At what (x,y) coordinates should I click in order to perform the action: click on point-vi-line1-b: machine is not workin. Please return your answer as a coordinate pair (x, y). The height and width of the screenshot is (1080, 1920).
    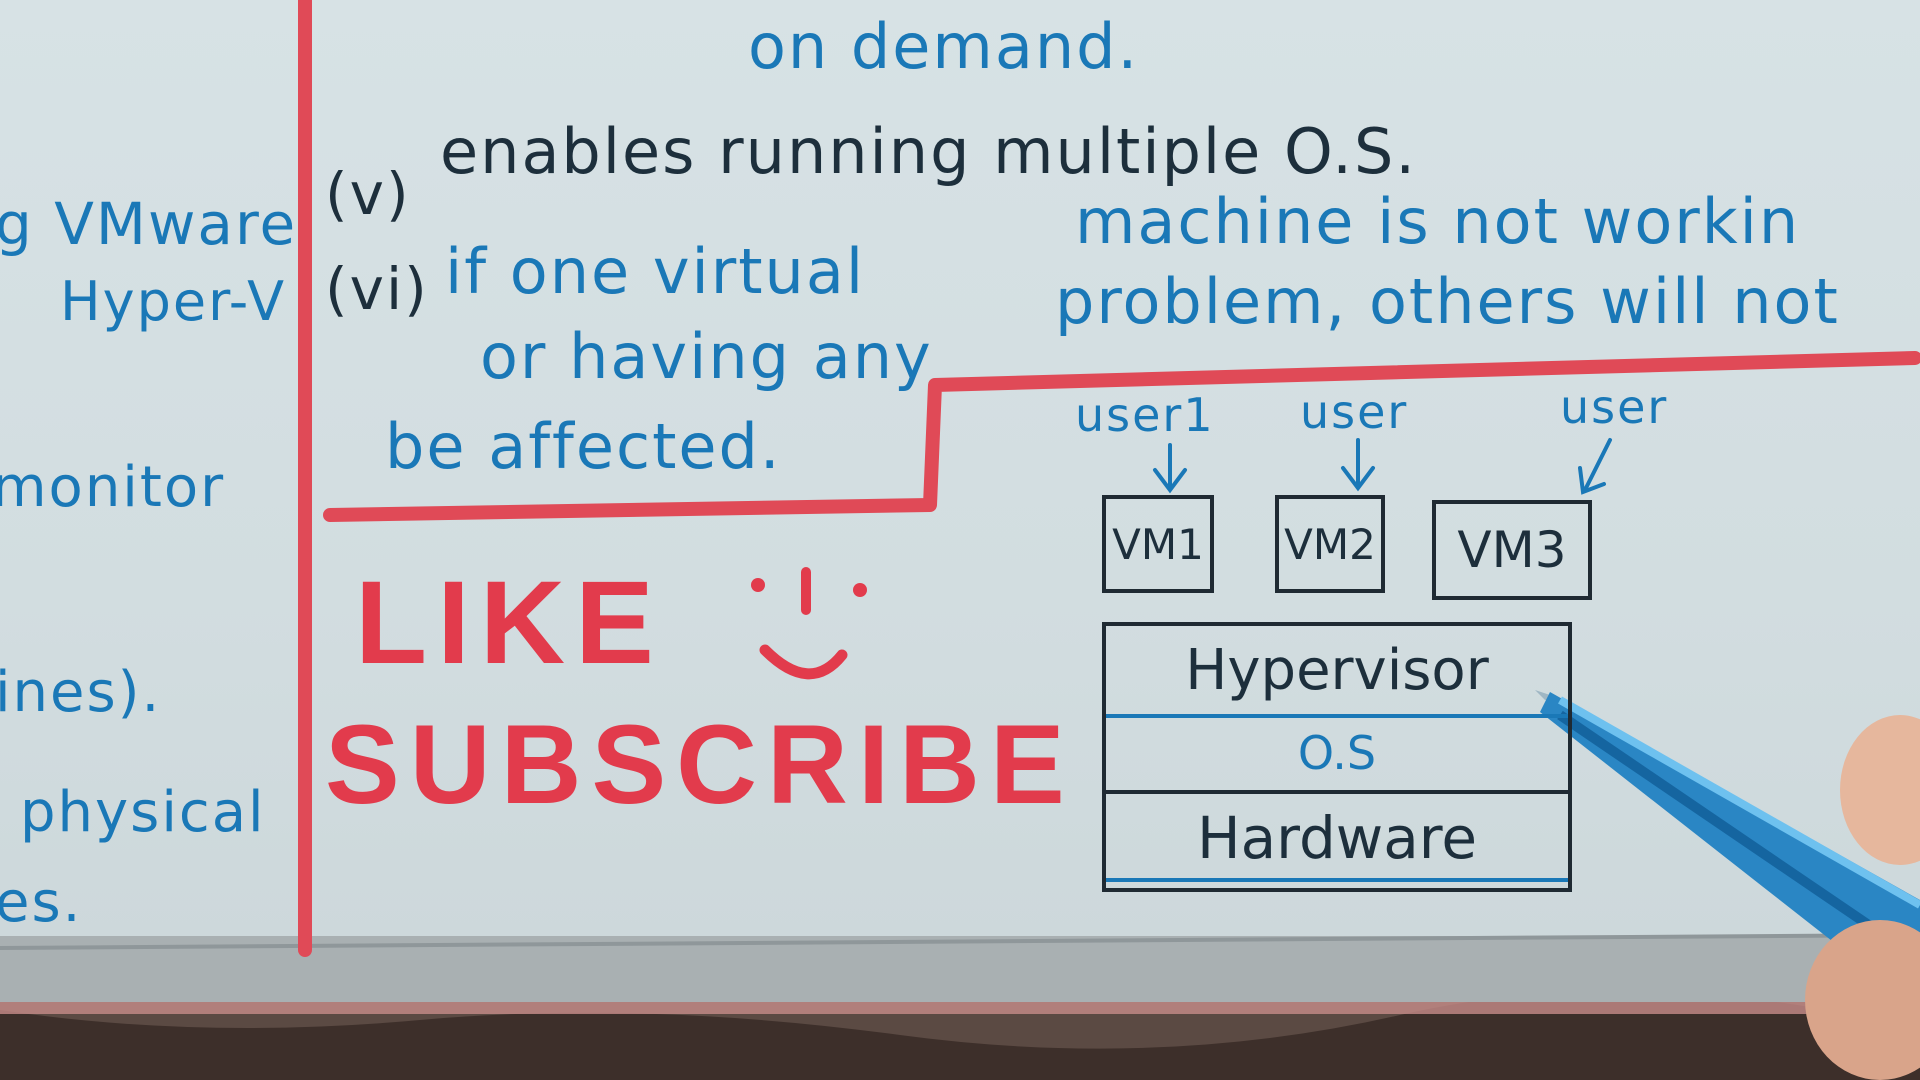
    Looking at the image, I should click on (1438, 221).